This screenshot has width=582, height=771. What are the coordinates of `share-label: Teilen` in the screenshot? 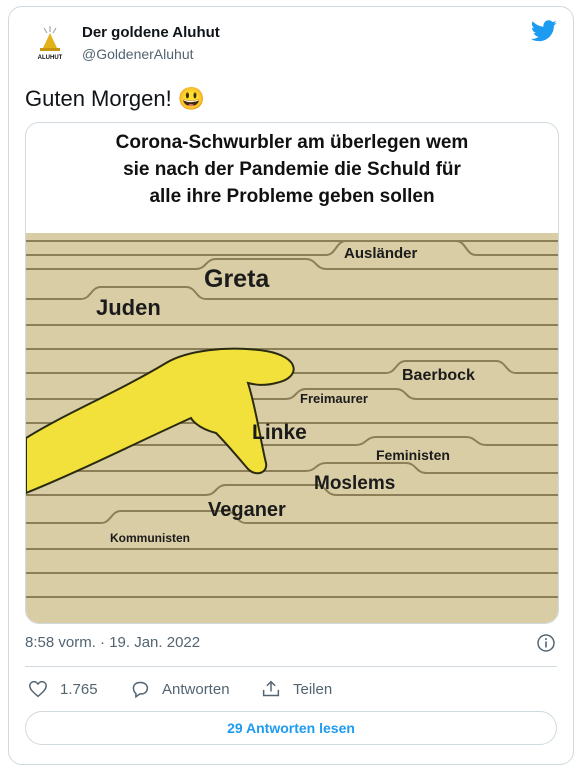 It's located at (313, 689).